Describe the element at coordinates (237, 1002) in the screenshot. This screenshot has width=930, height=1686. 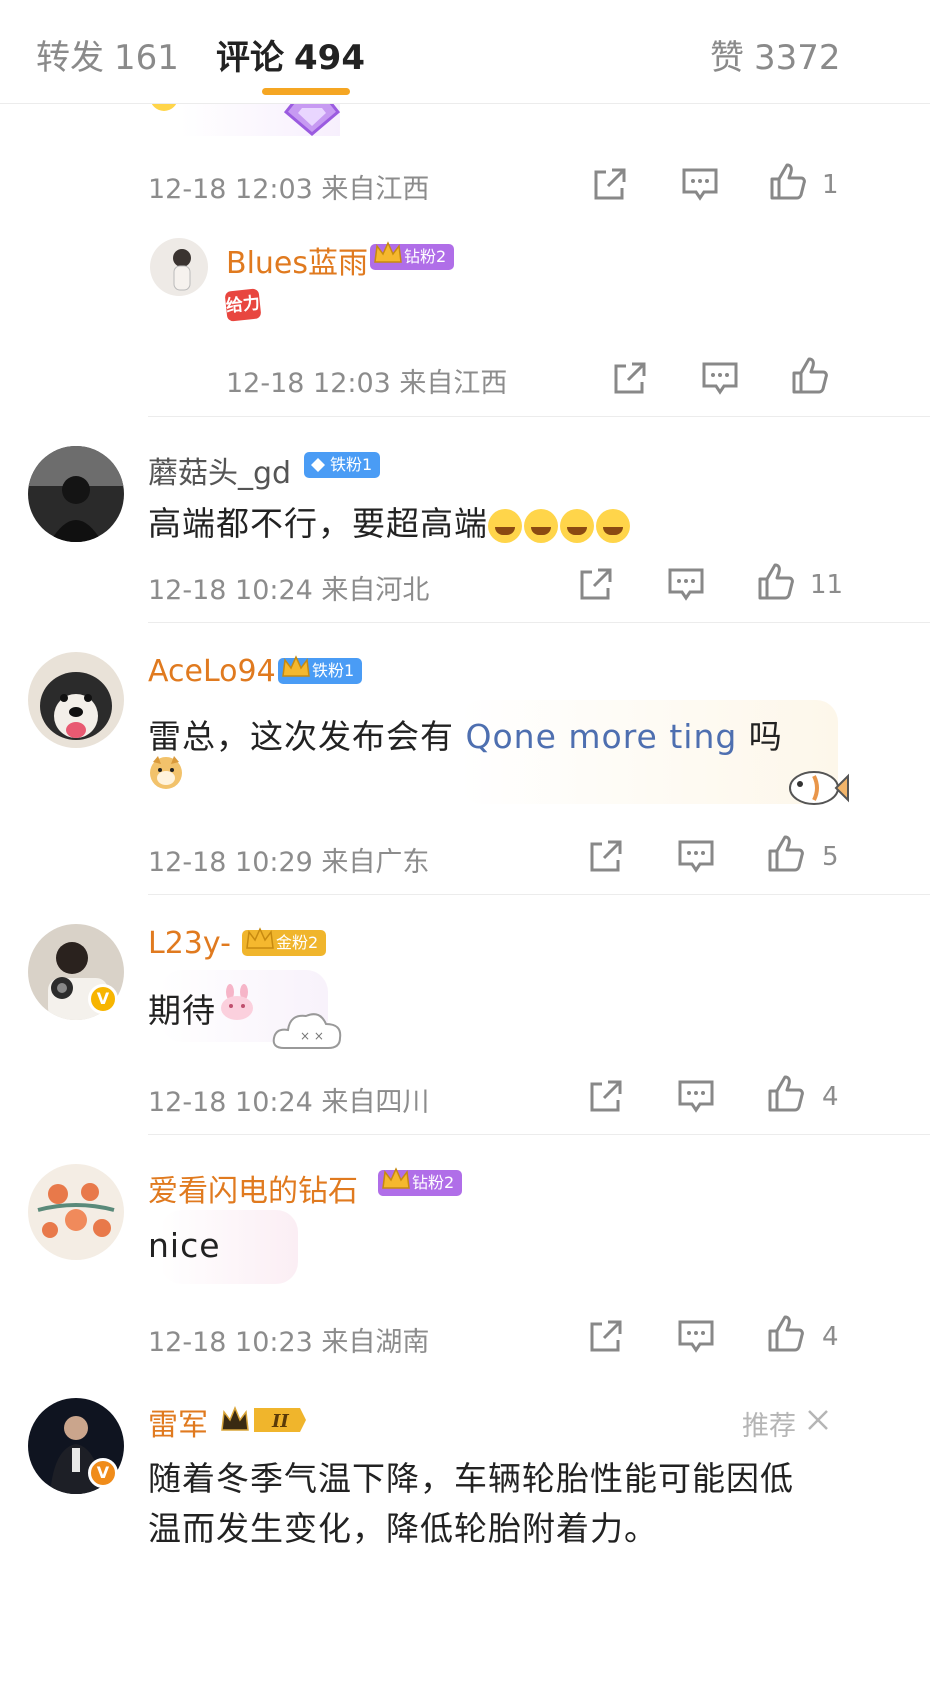
I see `bunny-emoji-icon` at that location.